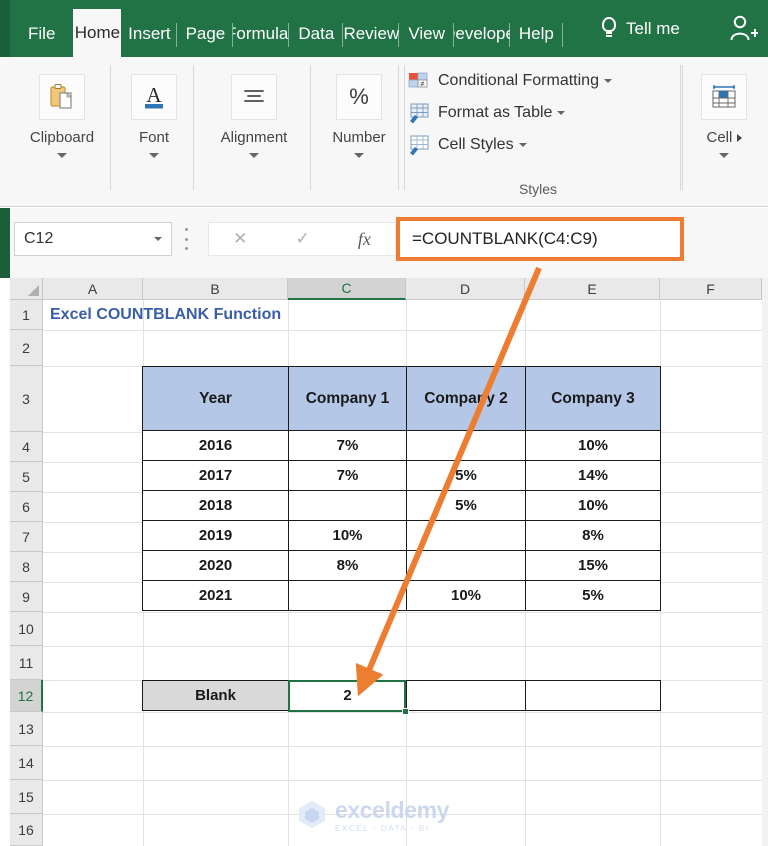 The image size is (768, 846). What do you see at coordinates (510, 81) in the screenshot?
I see `conditional-formatting-button: ≠ Conditional Formatting` at bounding box center [510, 81].